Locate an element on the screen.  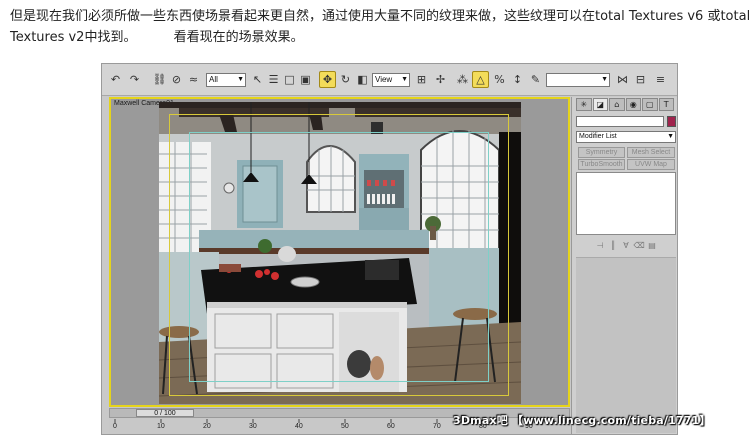
make-unique-icon: ∀ is located at coordinates (626, 246).